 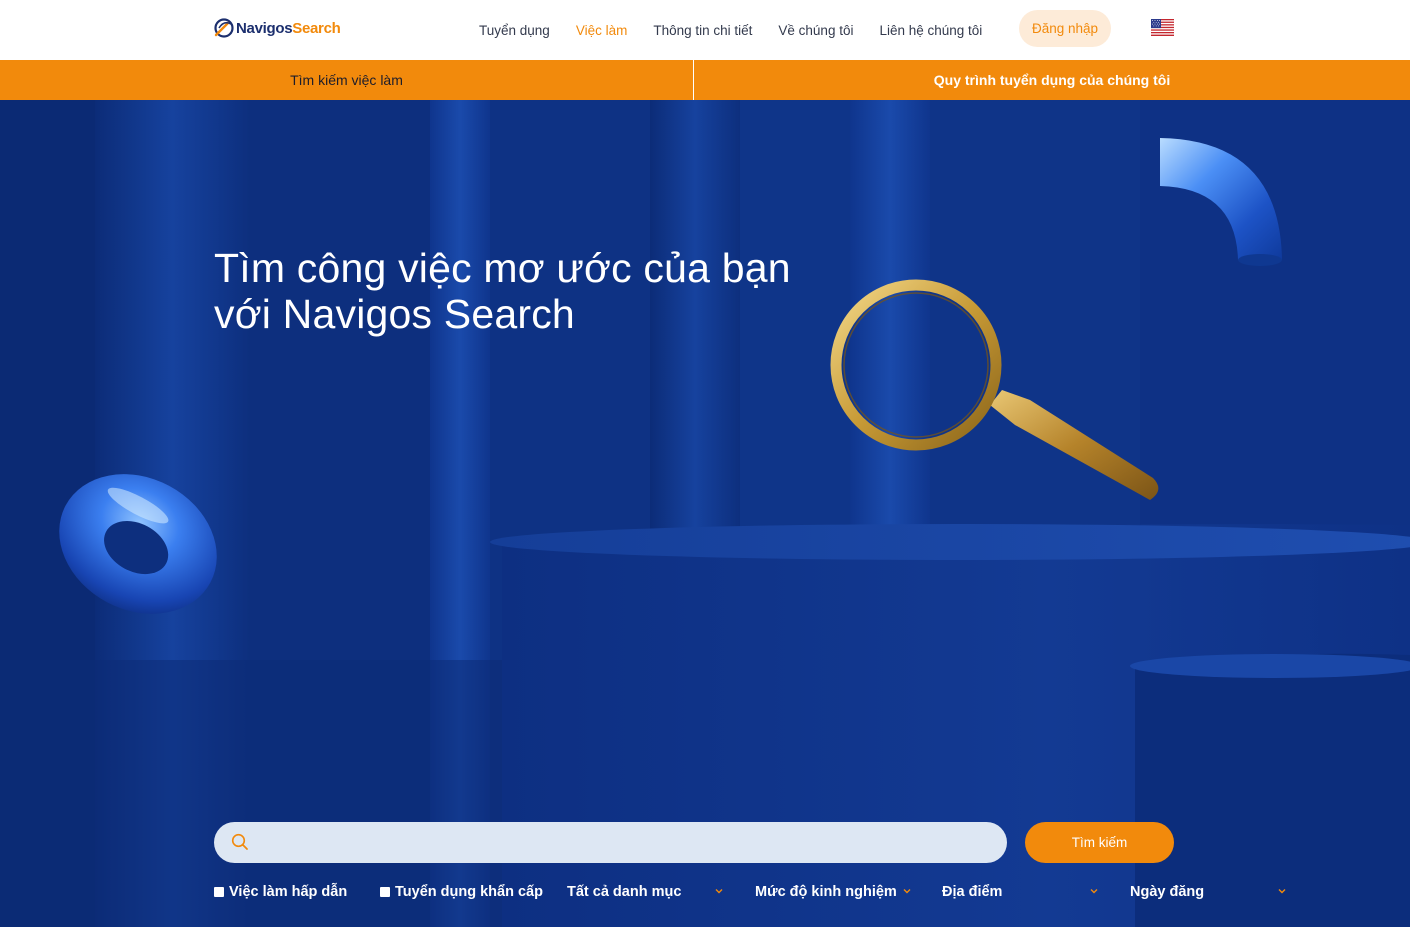 What do you see at coordinates (826, 892) in the screenshot?
I see `experience-dropdown-label: Mức độ kinh nghiệm` at bounding box center [826, 892].